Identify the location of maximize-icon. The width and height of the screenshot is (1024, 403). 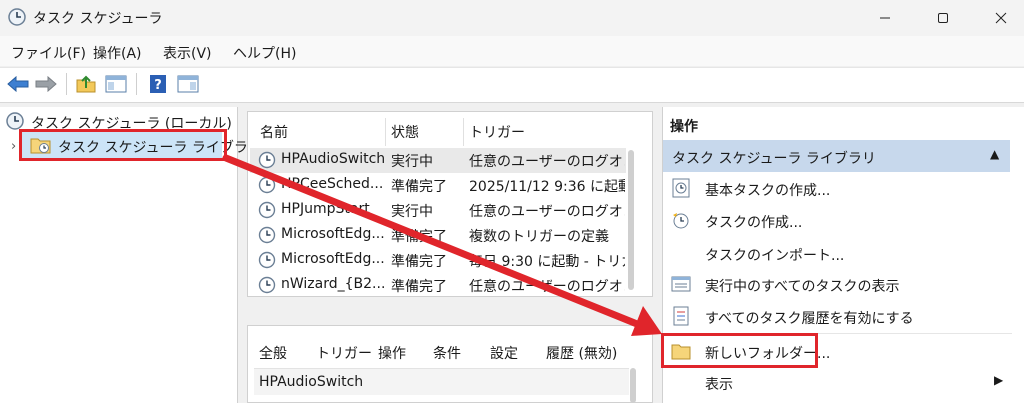
(943, 18).